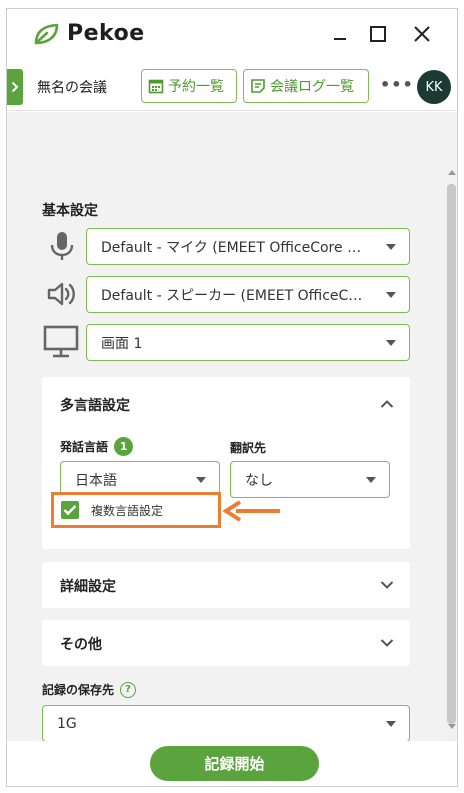  What do you see at coordinates (156, 86) in the screenshot?
I see `calendar-icon` at bounding box center [156, 86].